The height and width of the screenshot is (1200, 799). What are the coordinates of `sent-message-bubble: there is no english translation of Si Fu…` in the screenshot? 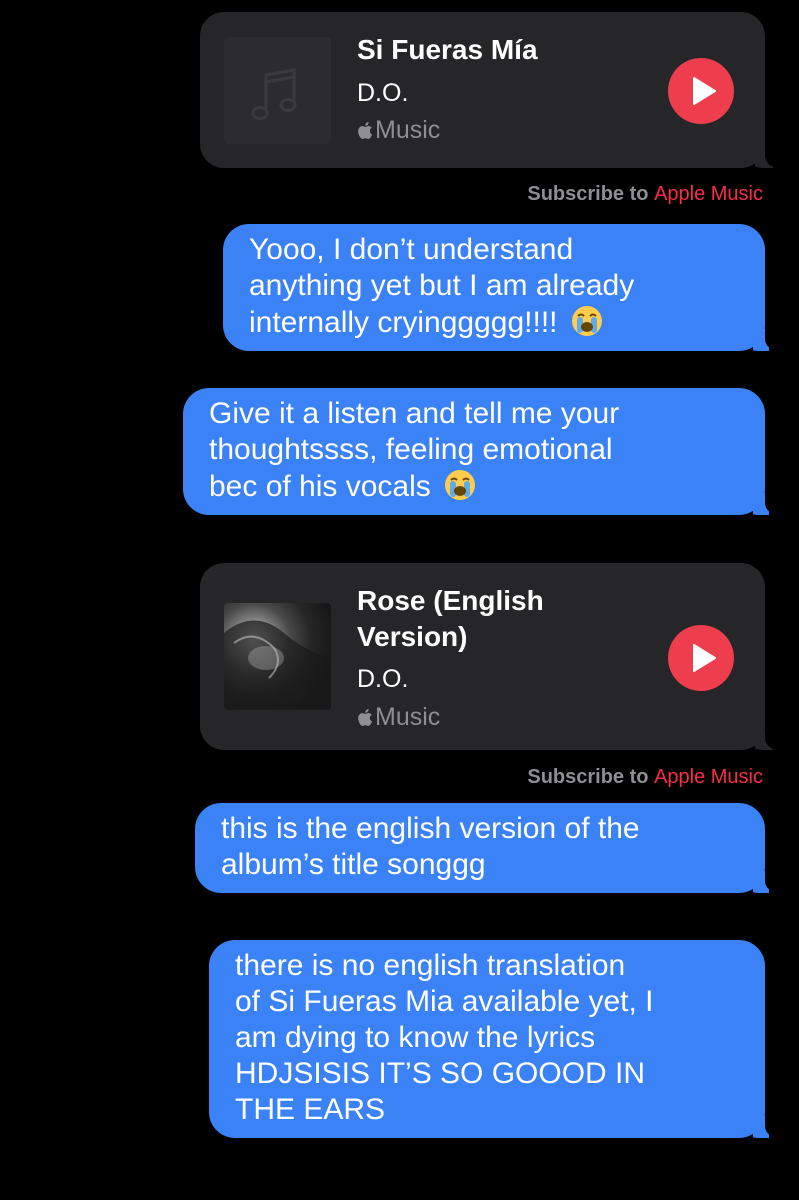 It's located at (493, 1039).